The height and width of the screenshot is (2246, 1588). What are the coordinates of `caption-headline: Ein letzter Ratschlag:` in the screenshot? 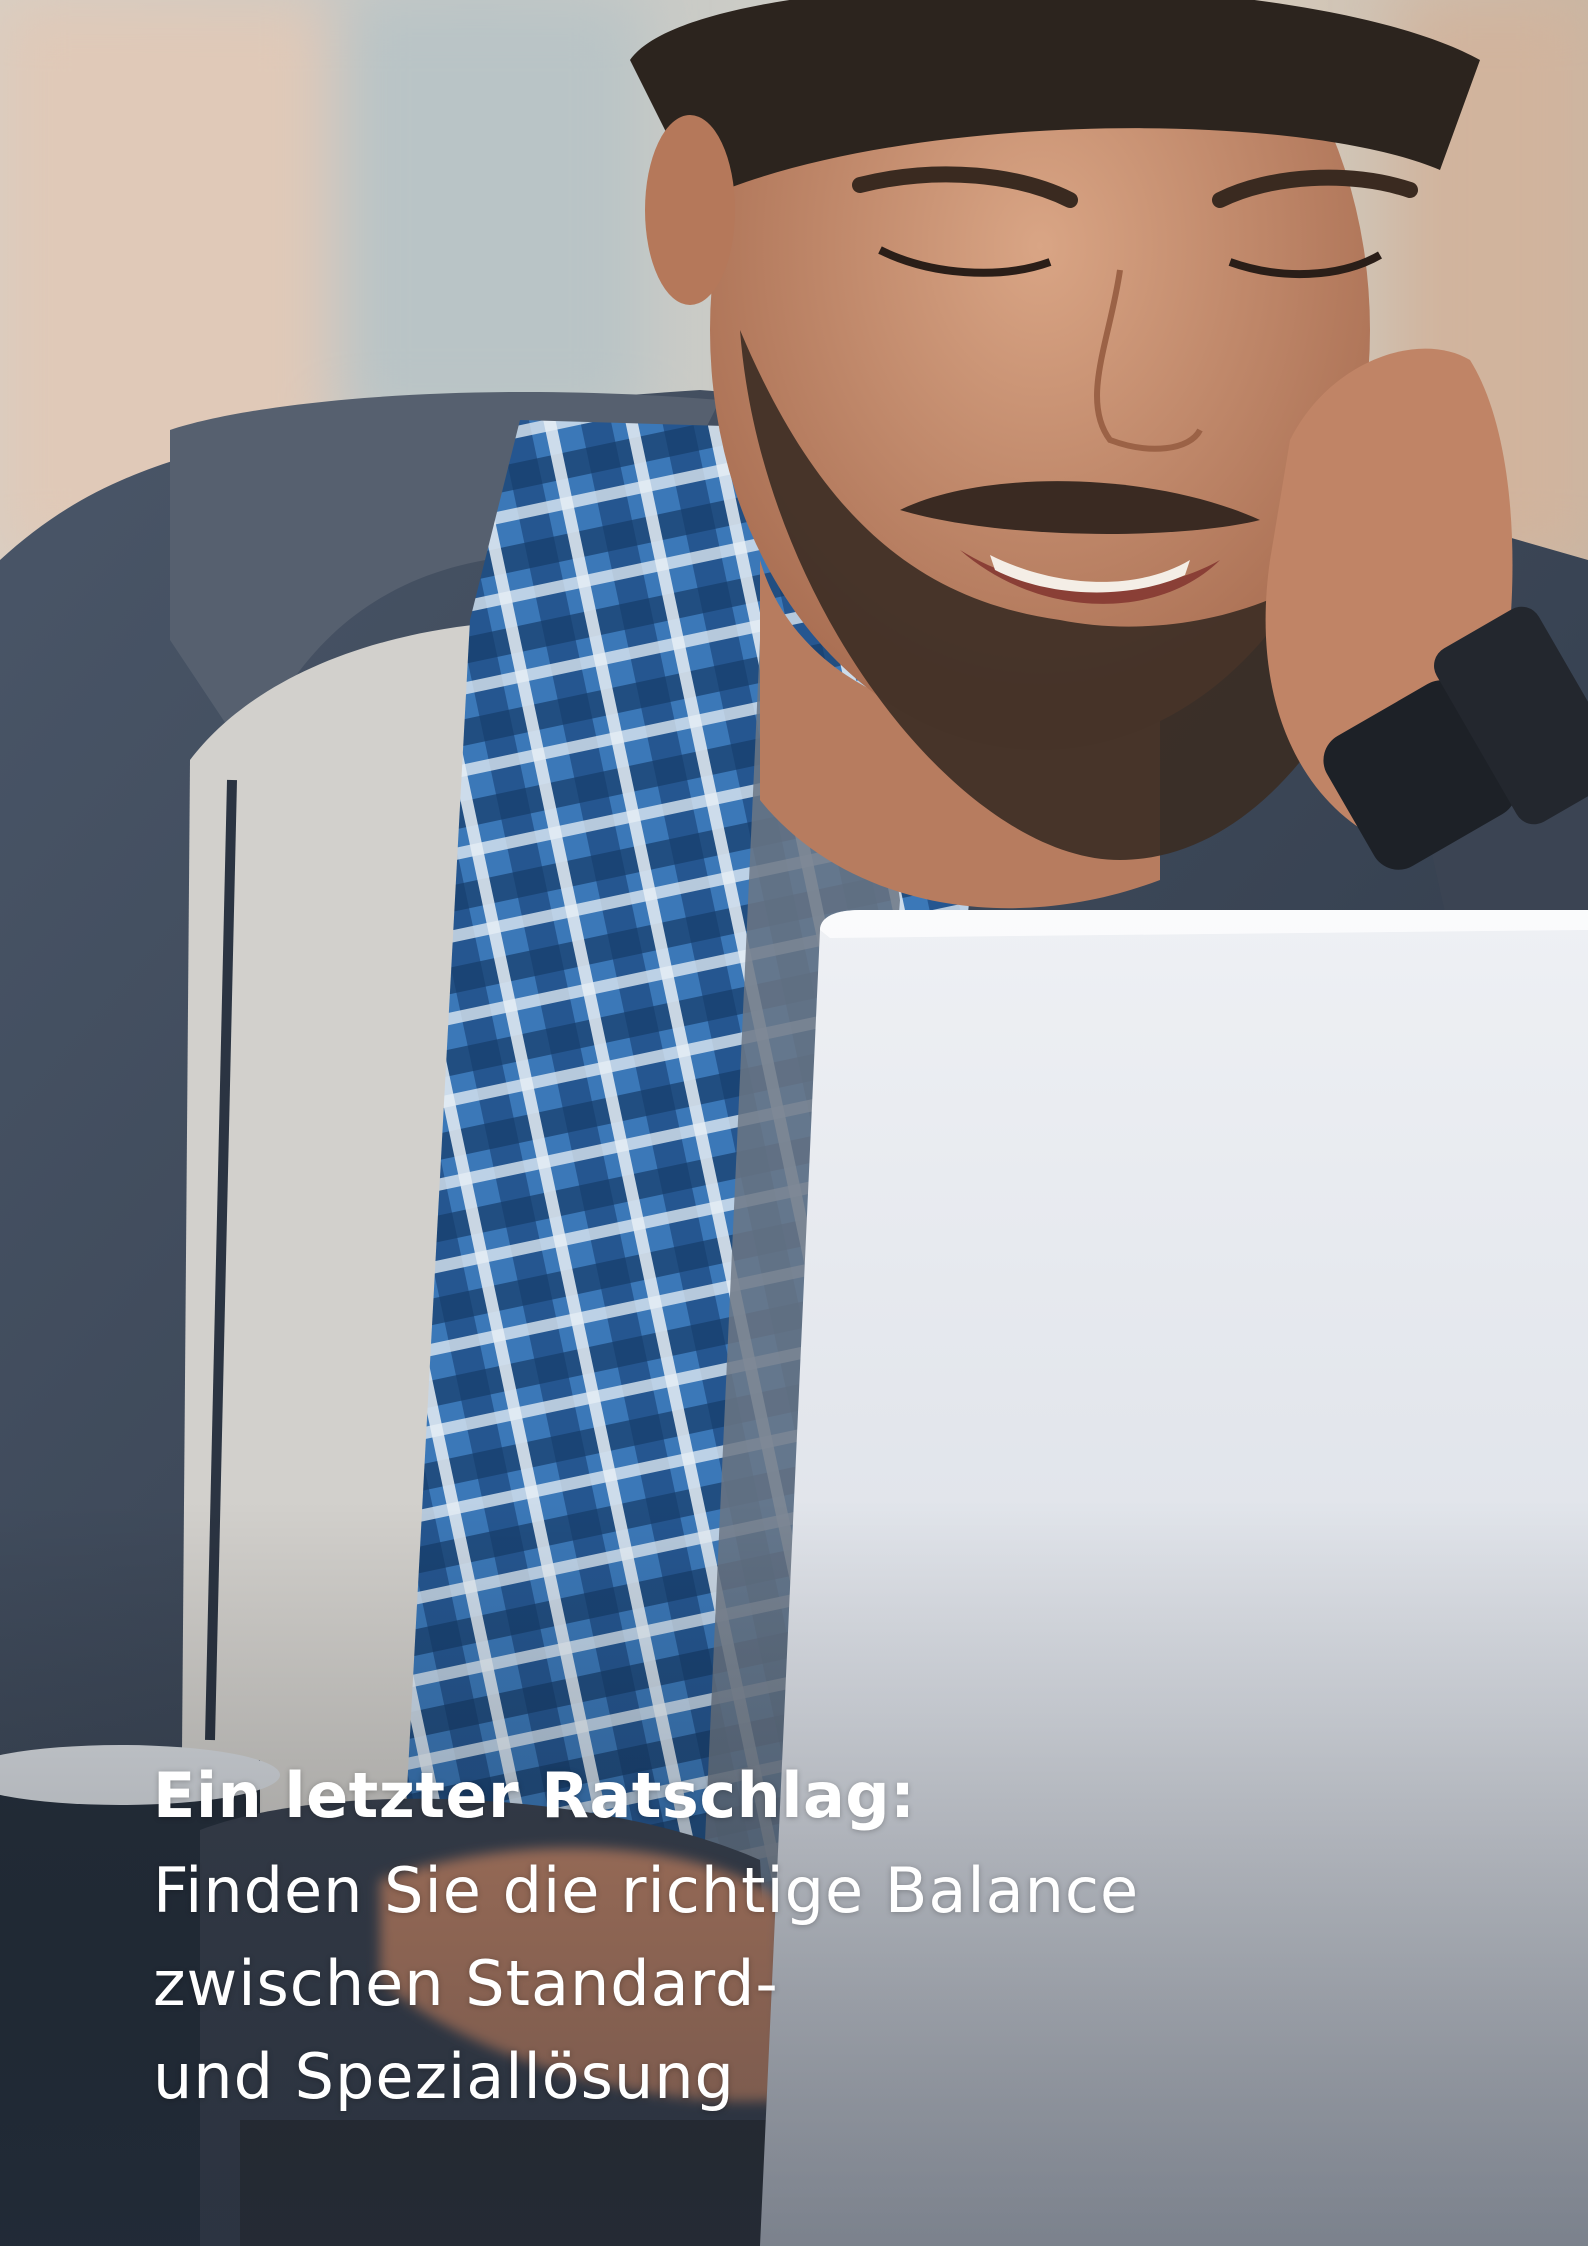 It's located at (534, 1795).